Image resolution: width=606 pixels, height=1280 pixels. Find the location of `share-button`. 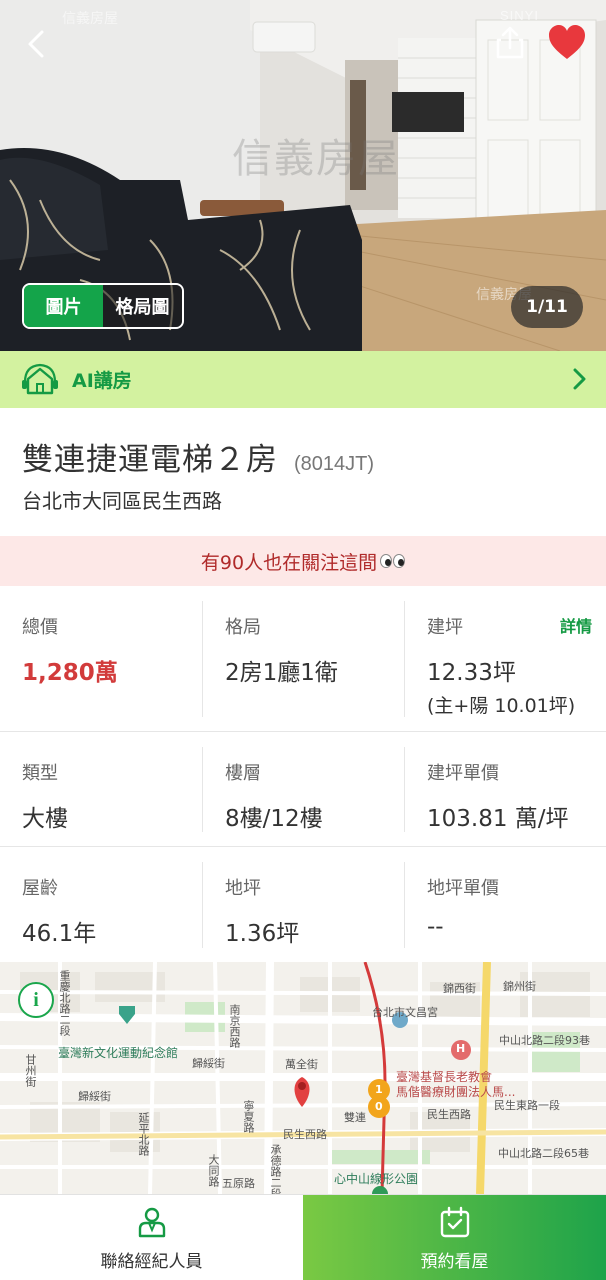

share-button is located at coordinates (510, 42).